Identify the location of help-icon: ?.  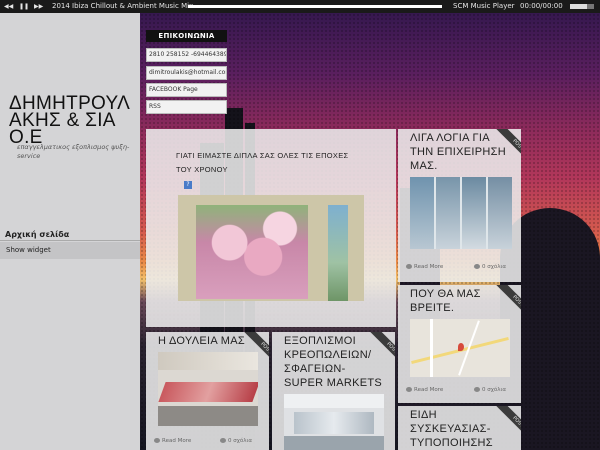
(188, 185).